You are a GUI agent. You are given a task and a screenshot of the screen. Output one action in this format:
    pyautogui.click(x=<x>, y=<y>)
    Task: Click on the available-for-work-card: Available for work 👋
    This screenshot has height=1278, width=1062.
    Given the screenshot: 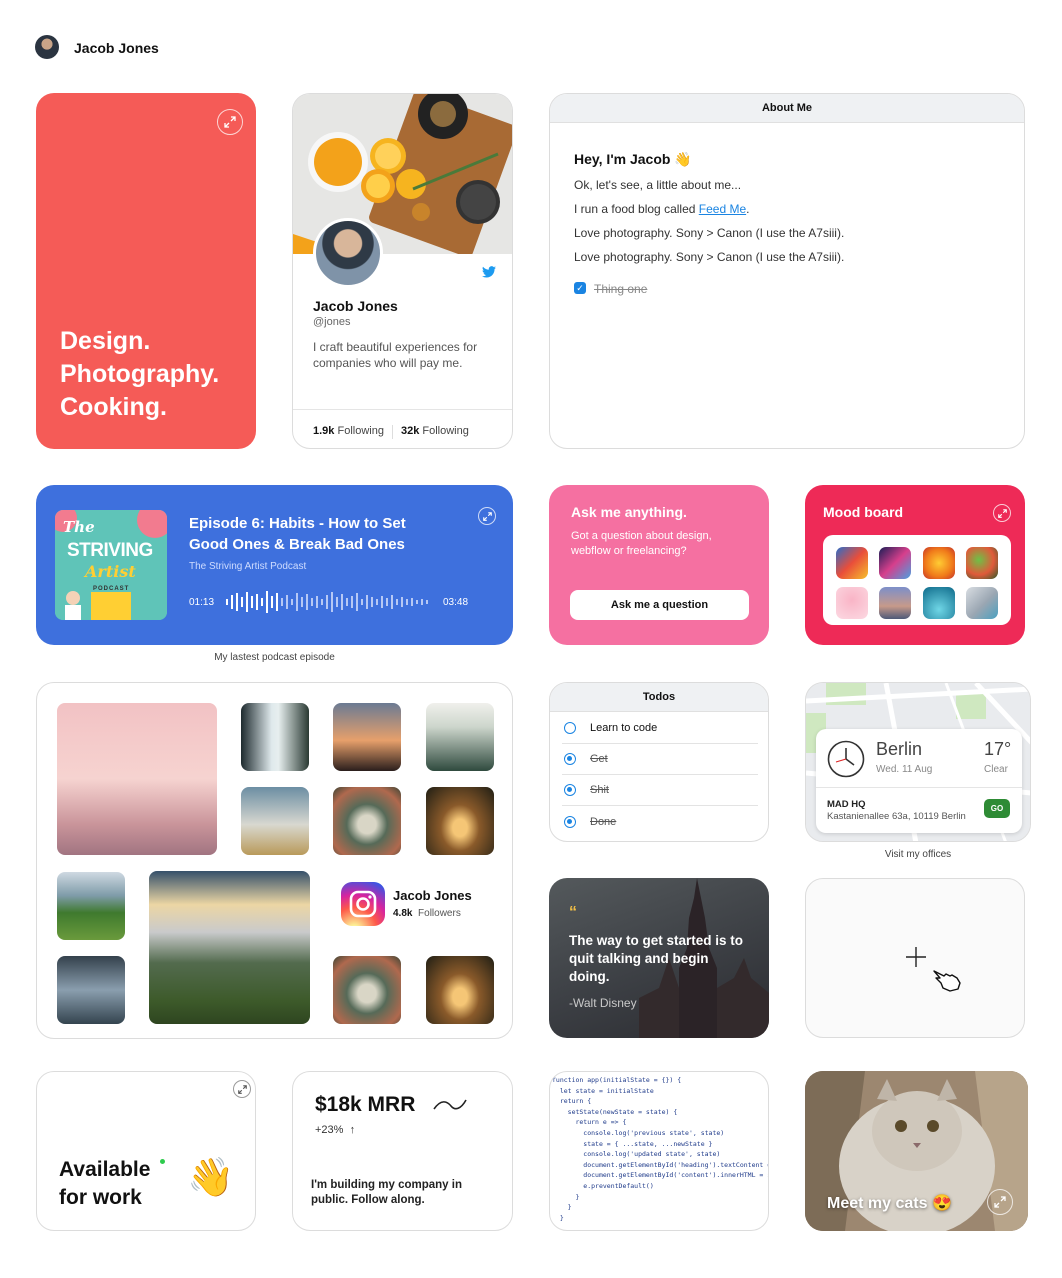 What is the action you would take?
    pyautogui.click(x=146, y=1151)
    